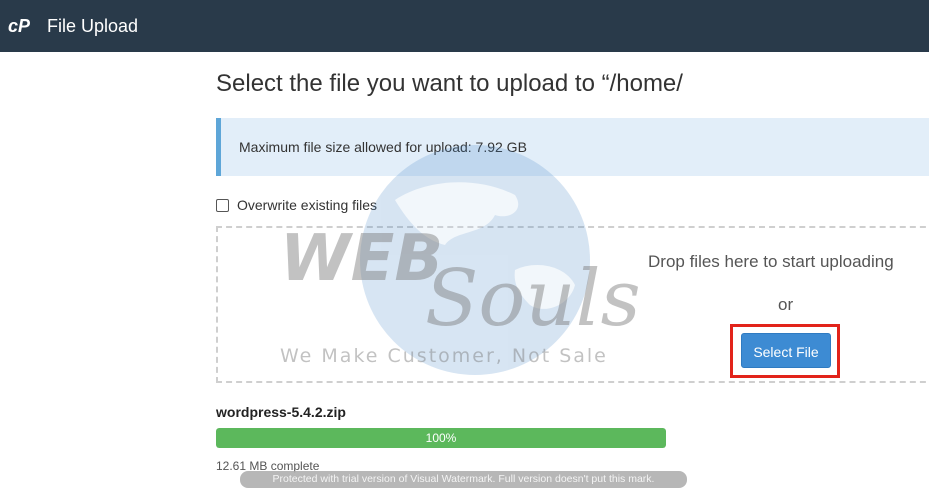  What do you see at coordinates (786, 350) in the screenshot?
I see `select-file-button: Select File` at bounding box center [786, 350].